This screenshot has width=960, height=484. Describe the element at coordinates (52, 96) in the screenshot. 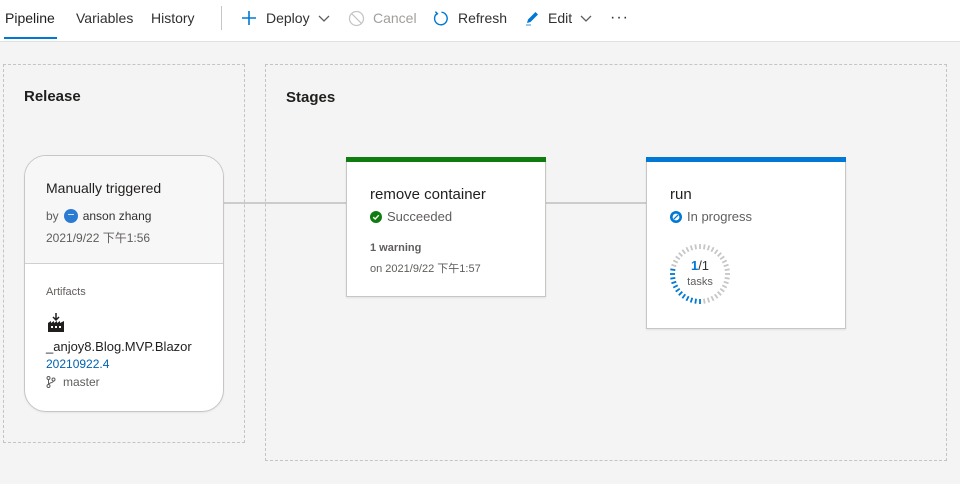

I see `release-panel-title: Release` at that location.